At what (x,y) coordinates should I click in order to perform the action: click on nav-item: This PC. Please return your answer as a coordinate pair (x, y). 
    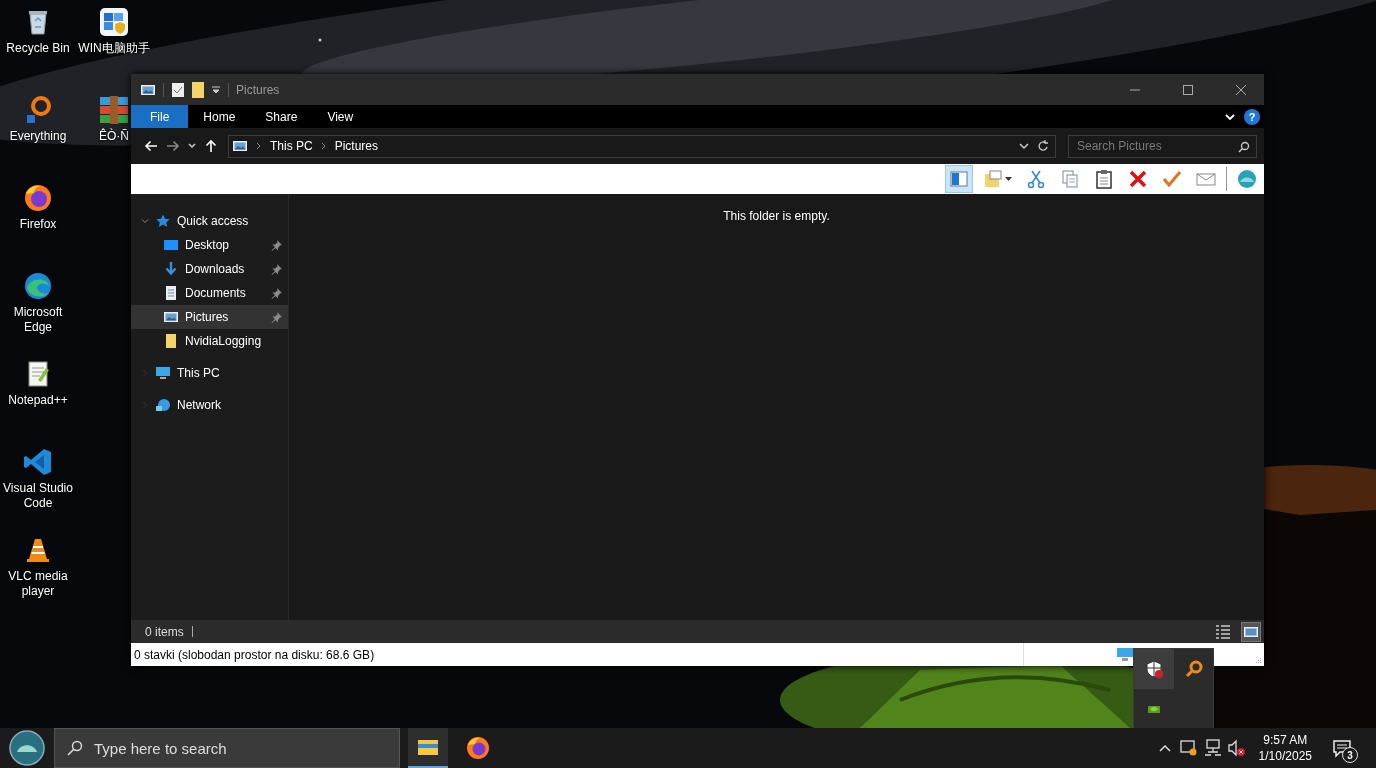
    Looking at the image, I should click on (209, 373).